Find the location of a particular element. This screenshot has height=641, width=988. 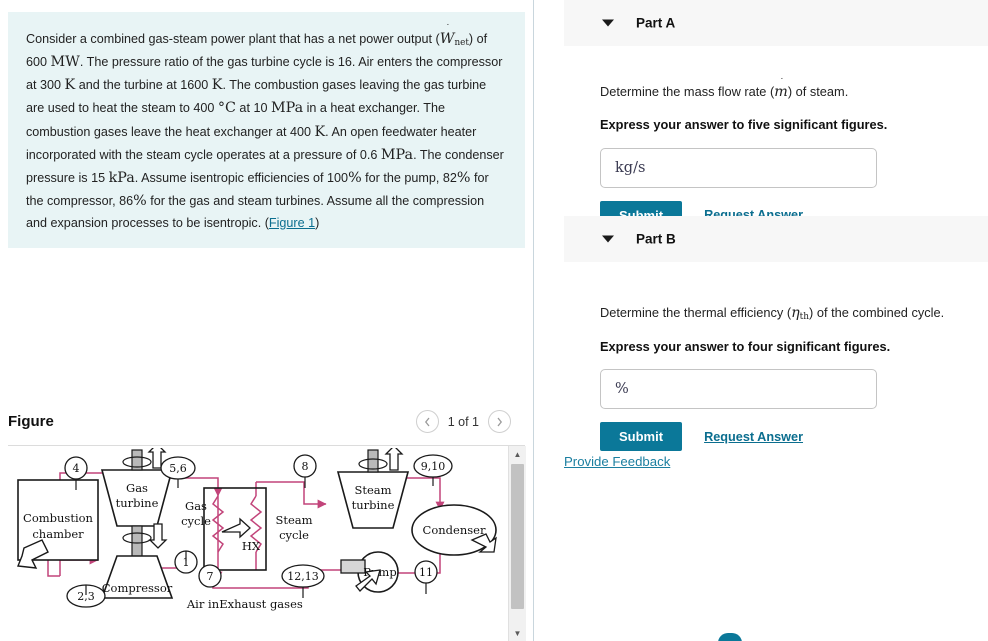

problem-text-seg14: ) is located at coordinates (317, 223).